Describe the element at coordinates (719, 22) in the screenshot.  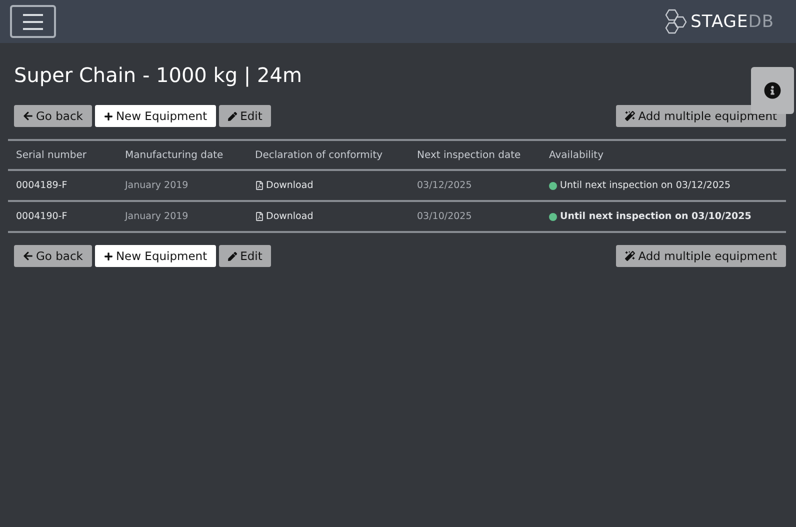
I see `logo-text: STAGE` at that location.